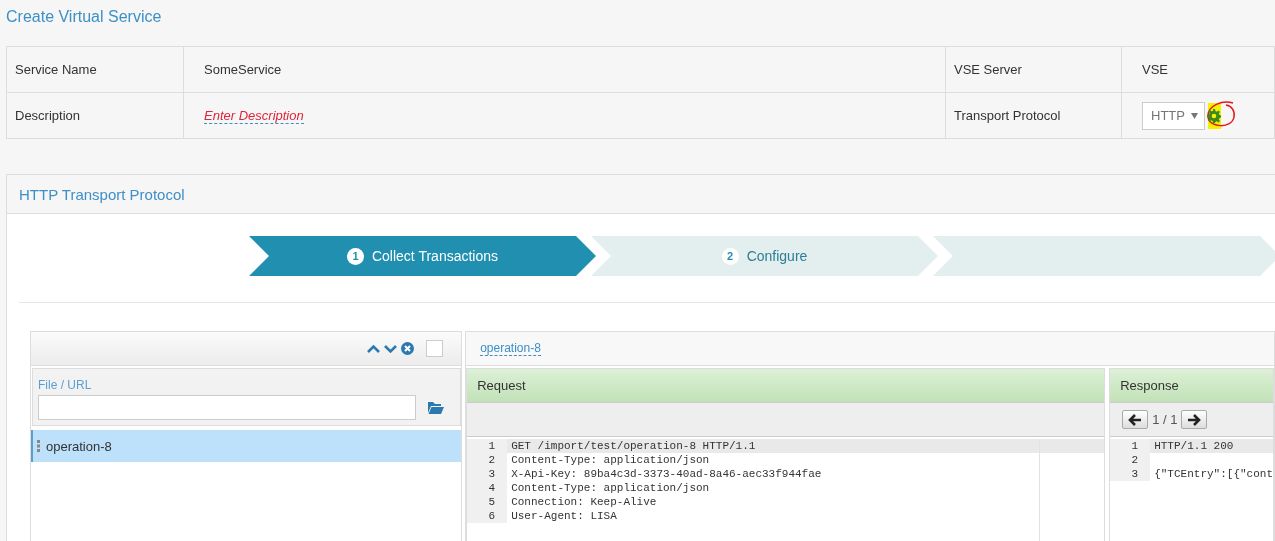  I want to click on page-title: Create Virtual Service, so click(84, 17).